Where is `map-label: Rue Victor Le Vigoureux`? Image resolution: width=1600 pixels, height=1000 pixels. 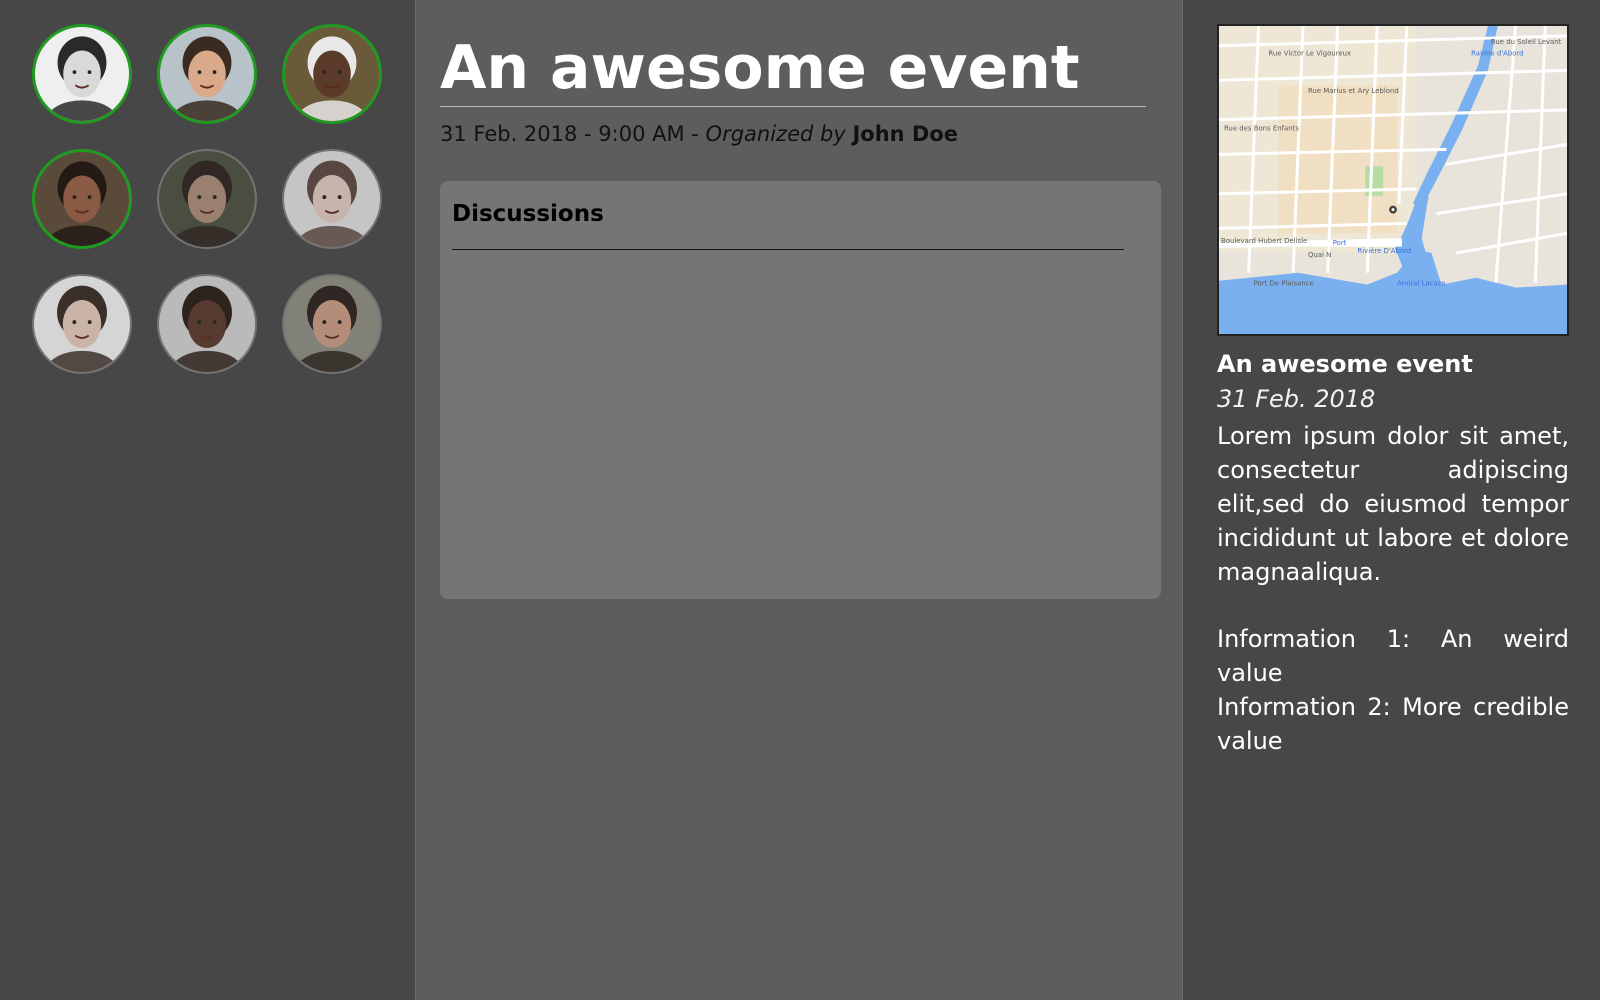
map-label: Rue Victor Le Vigoureux is located at coordinates (1309, 54).